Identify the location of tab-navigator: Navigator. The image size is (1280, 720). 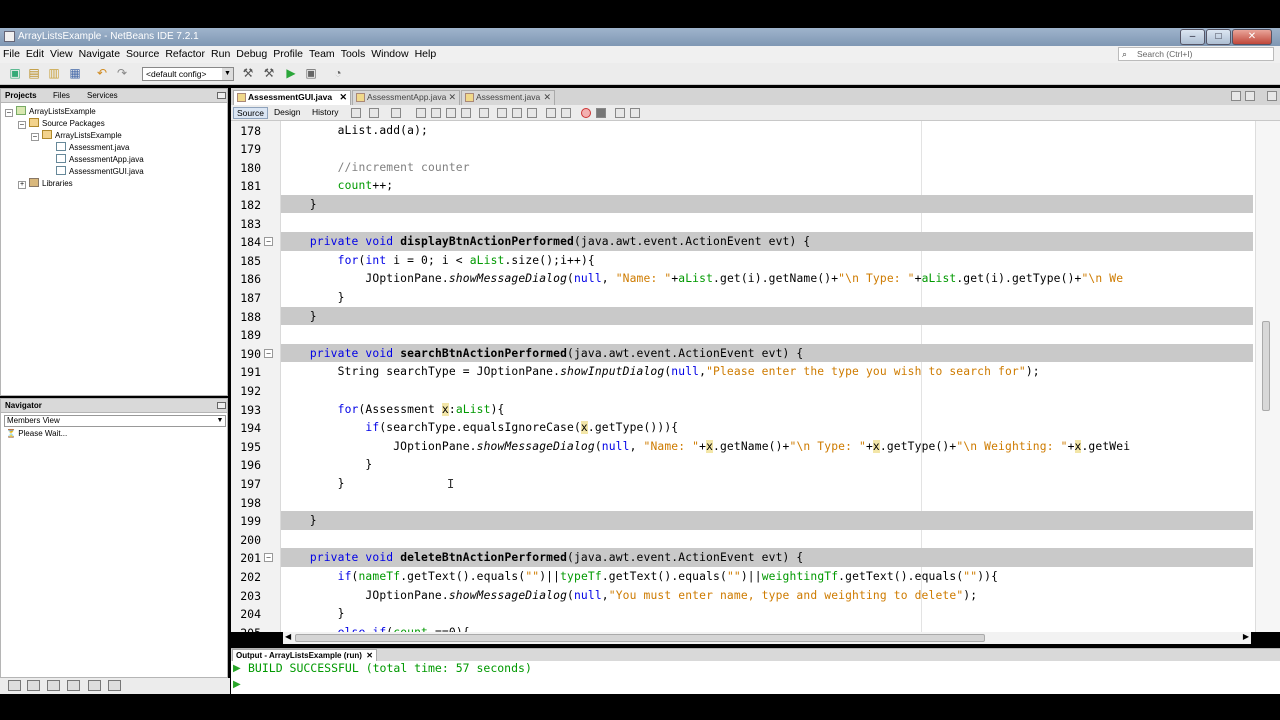
(23, 405).